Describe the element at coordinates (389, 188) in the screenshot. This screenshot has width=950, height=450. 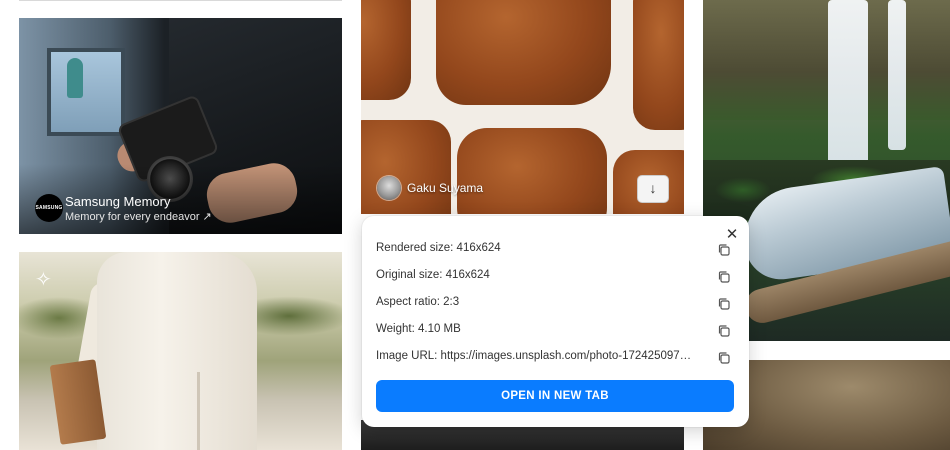
I see `author-avatar` at that location.